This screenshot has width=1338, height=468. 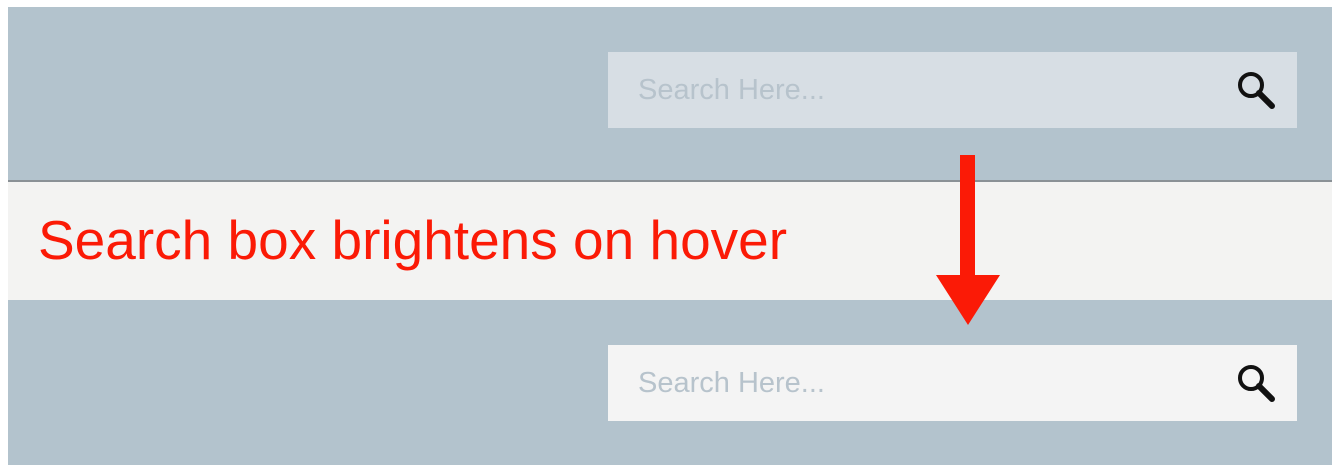 I want to click on search-box-normal, so click(x=952, y=90).